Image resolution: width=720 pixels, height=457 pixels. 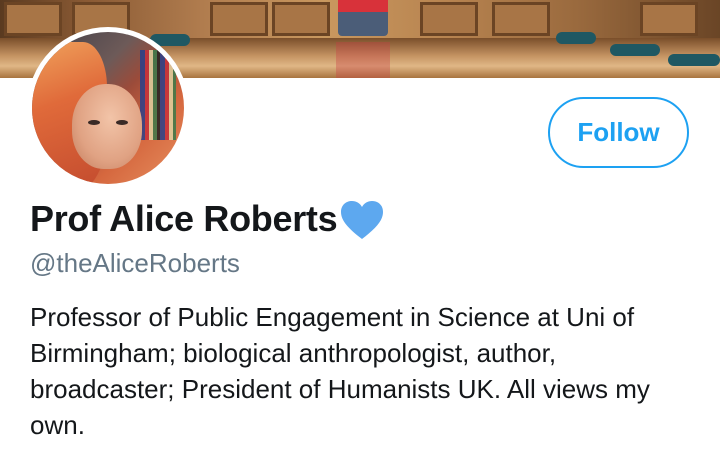 What do you see at coordinates (135, 263) in the screenshot?
I see `profile-handle: @theAliceRoberts` at bounding box center [135, 263].